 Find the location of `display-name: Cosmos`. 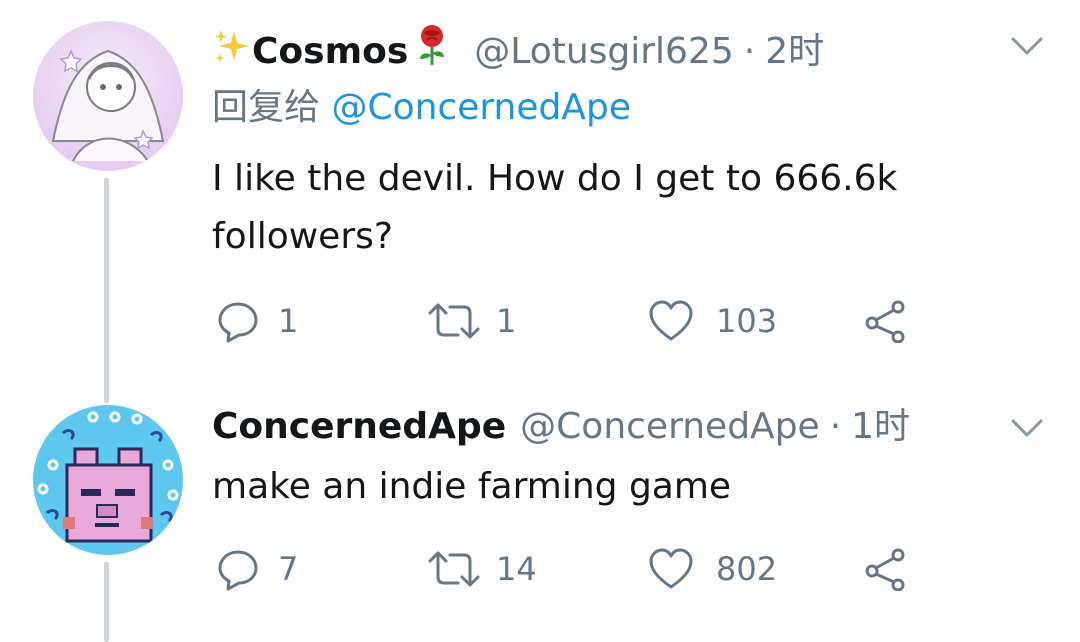

display-name: Cosmos is located at coordinates (330, 51).